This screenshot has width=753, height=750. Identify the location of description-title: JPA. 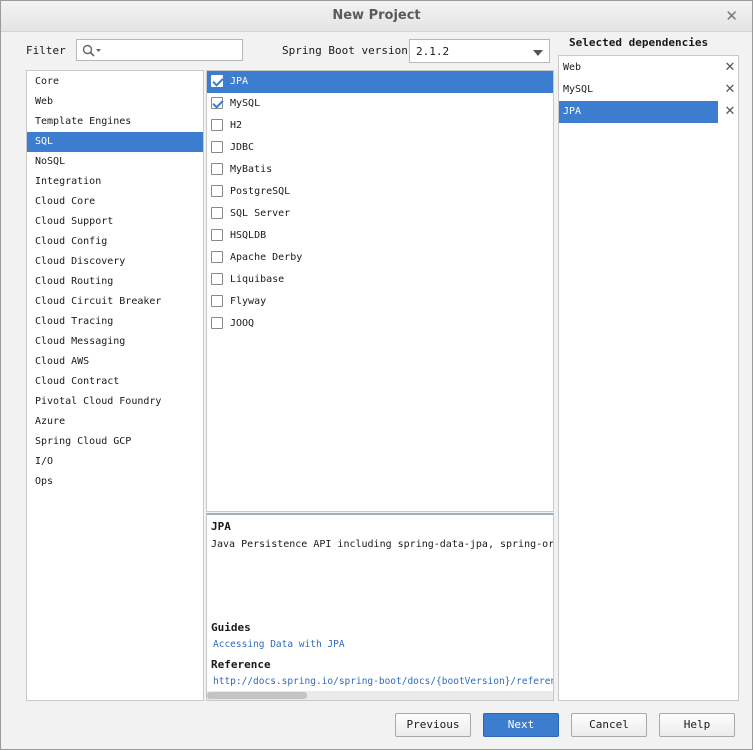
(221, 526).